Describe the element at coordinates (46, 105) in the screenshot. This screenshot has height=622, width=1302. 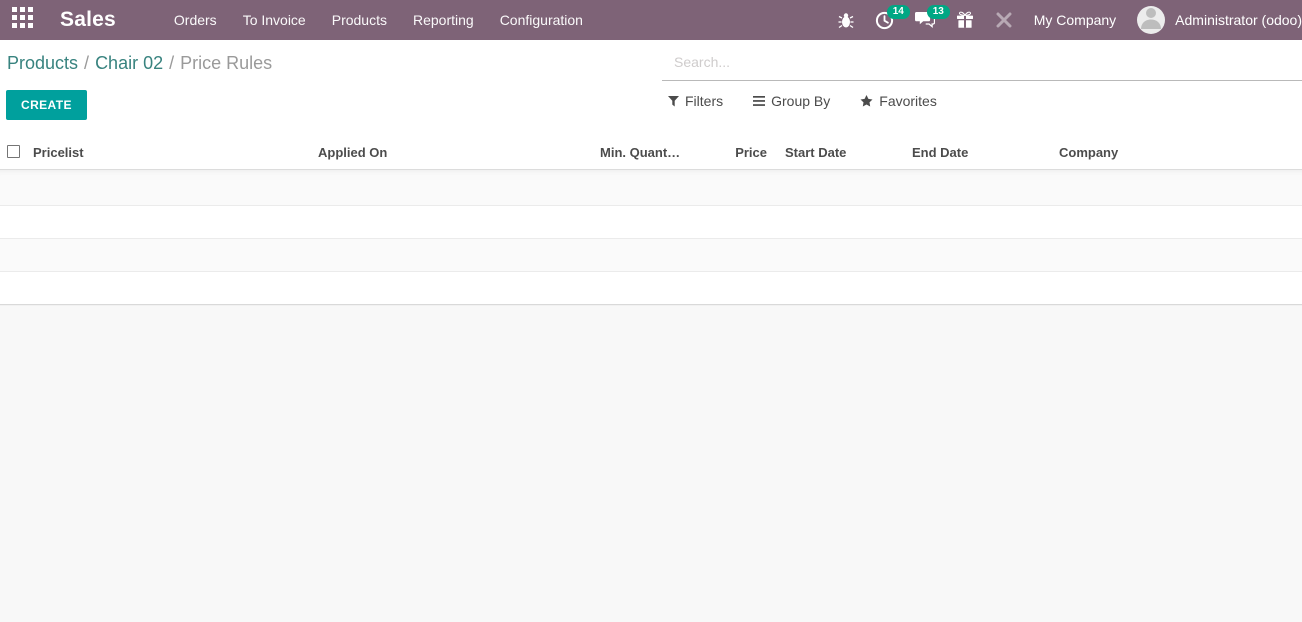
I see `create-button: CREATE` at that location.